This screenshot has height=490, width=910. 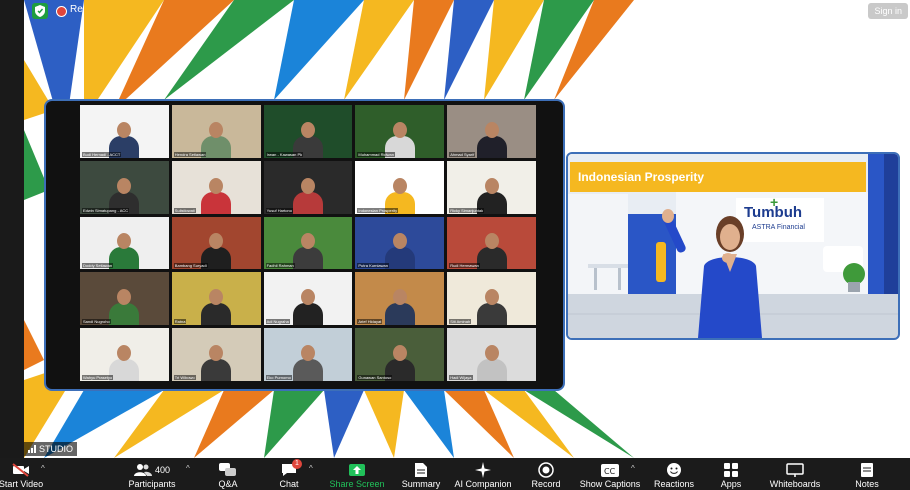 What do you see at coordinates (491, 243) in the screenshot?
I see `participant-tile: Rudi Hermawan` at bounding box center [491, 243].